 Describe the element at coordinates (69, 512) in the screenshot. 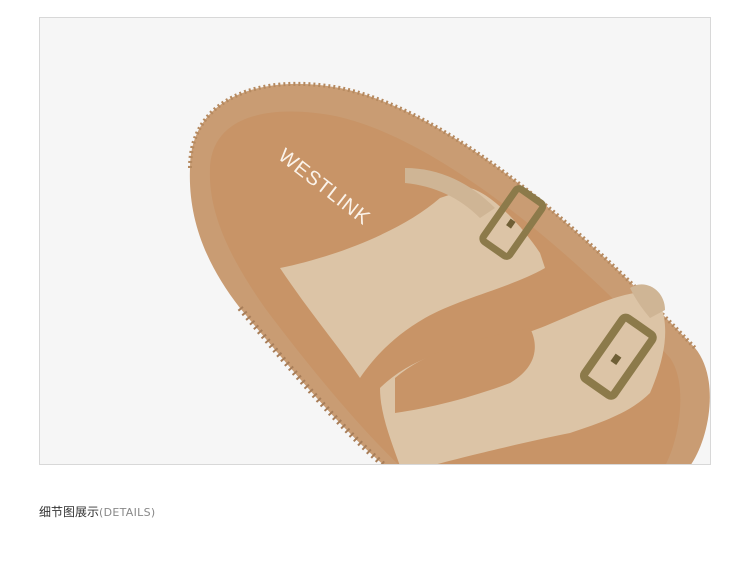

I see `caption-zh: 细节图展示` at that location.